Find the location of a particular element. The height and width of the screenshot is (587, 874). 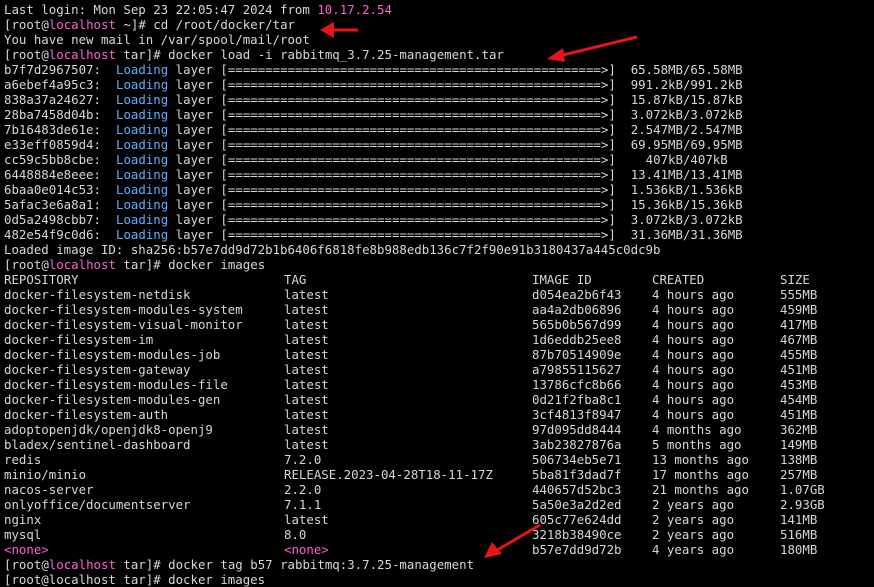

created-cell: 5 months ago is located at coordinates (697, 444).